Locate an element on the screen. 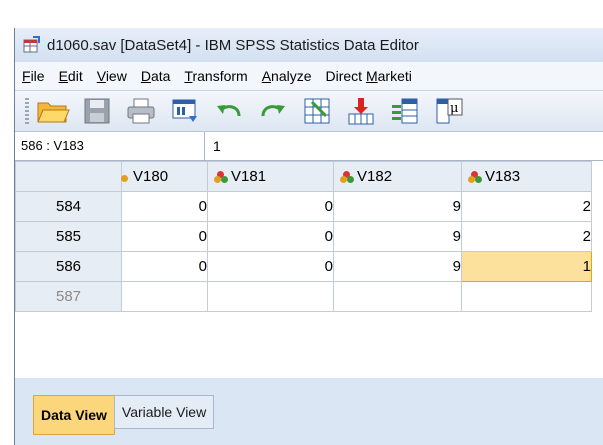 This screenshot has width=603, height=445. column-label: V183 is located at coordinates (503, 176).